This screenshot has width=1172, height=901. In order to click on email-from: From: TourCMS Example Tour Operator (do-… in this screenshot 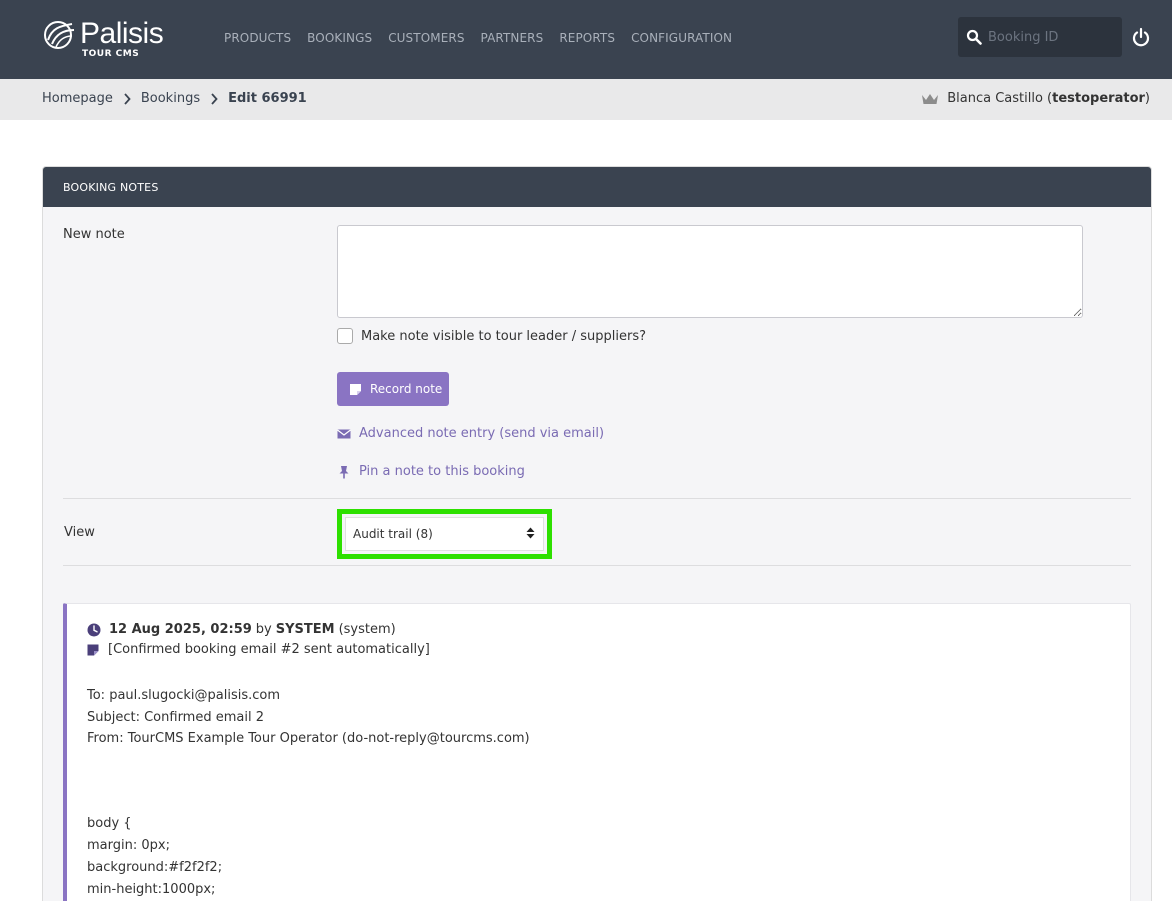, I will do `click(308, 738)`.